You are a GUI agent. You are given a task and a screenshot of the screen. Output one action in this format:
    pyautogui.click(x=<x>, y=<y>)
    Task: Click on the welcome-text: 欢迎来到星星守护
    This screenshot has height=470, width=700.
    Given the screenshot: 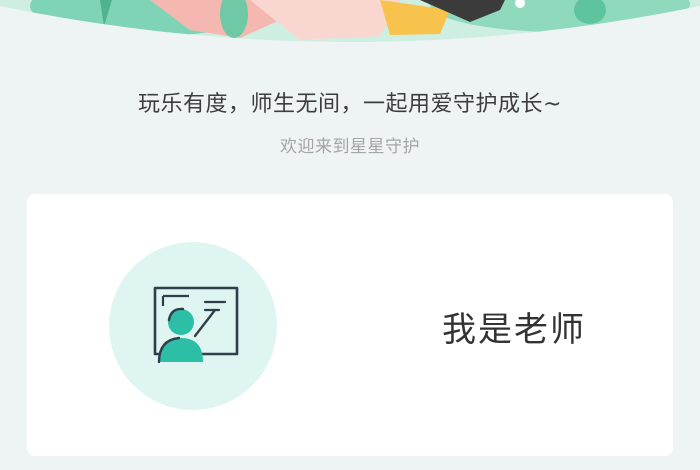 What is the action you would take?
    pyautogui.click(x=350, y=147)
    